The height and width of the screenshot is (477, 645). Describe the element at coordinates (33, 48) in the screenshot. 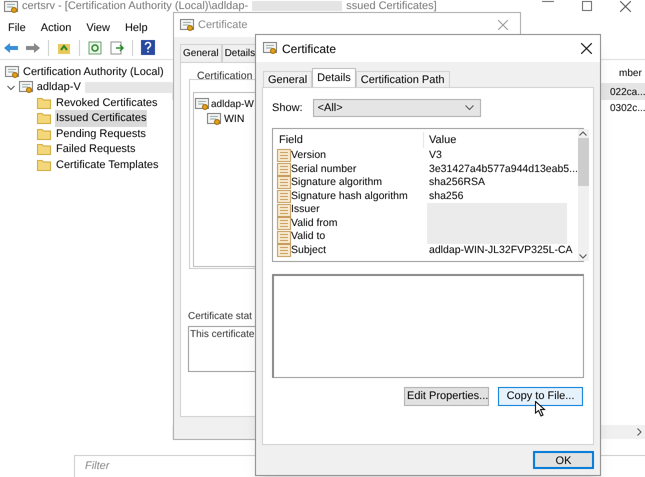

I see `forward-arrow-icon` at that location.